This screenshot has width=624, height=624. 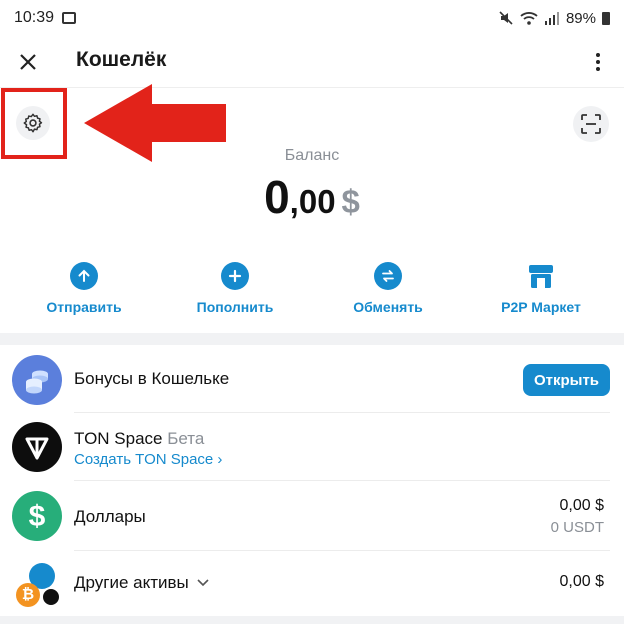 I want to click on status-time: 10:39, so click(x=34, y=17).